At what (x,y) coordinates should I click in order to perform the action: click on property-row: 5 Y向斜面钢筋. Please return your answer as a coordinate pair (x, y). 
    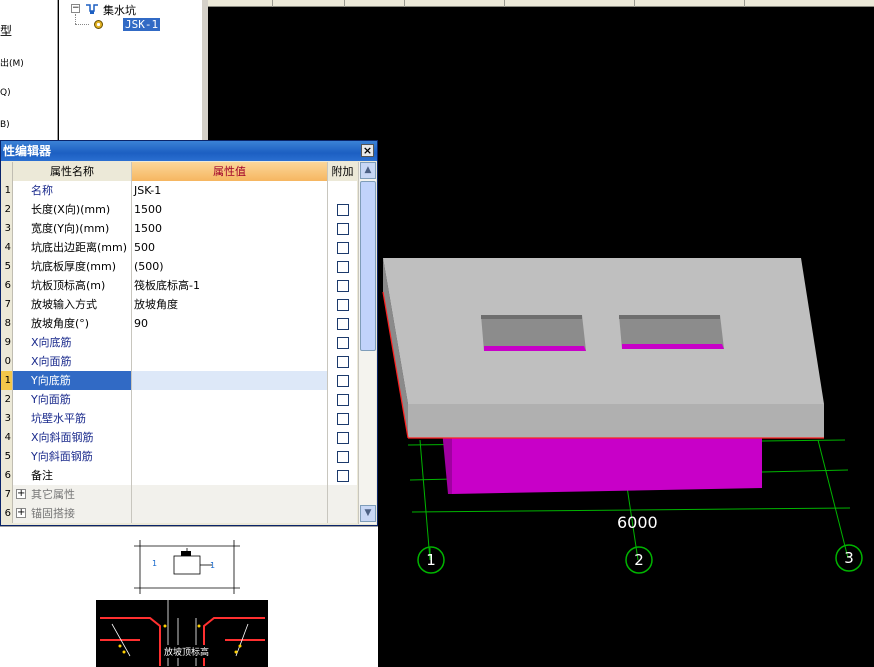
    Looking at the image, I should click on (179, 456).